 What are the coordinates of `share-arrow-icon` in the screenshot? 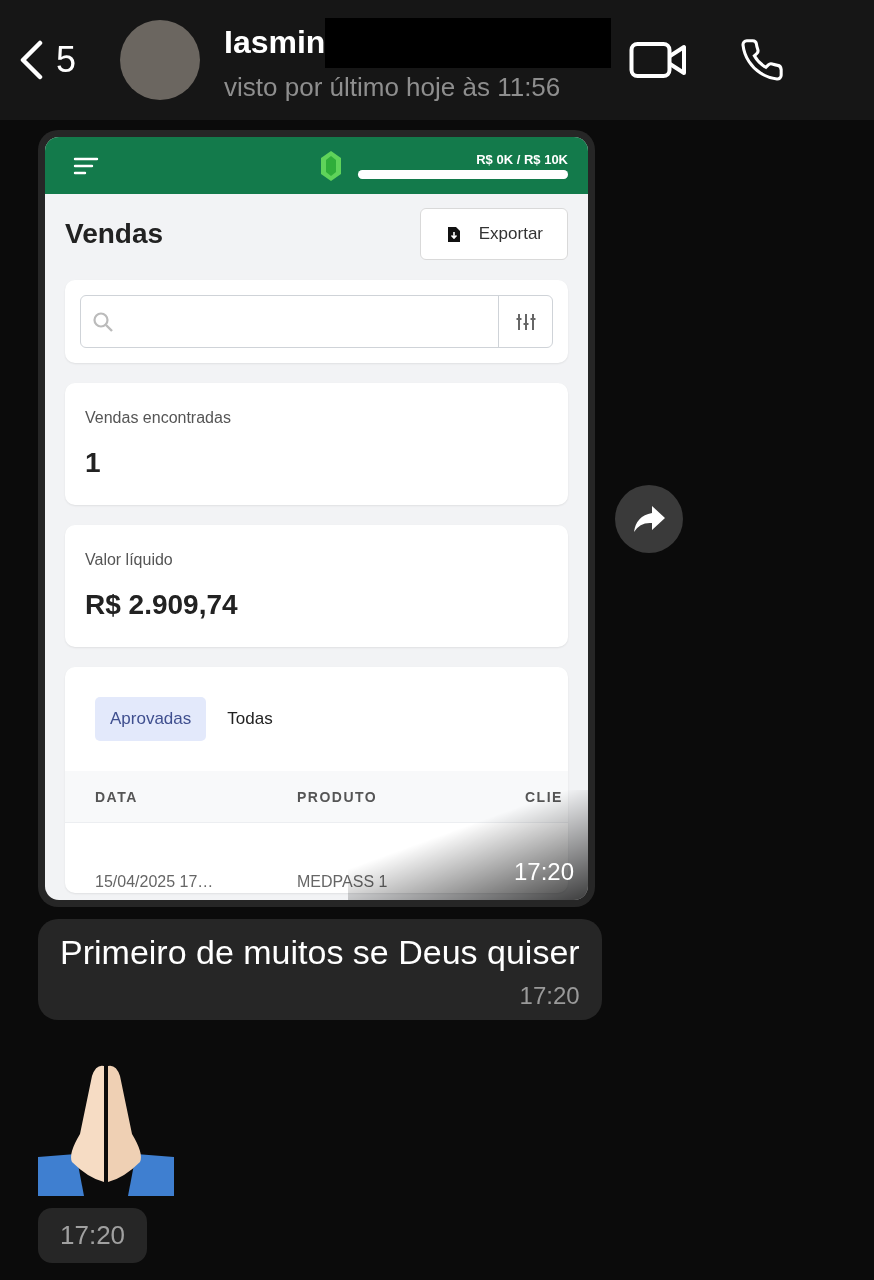 It's located at (649, 518).